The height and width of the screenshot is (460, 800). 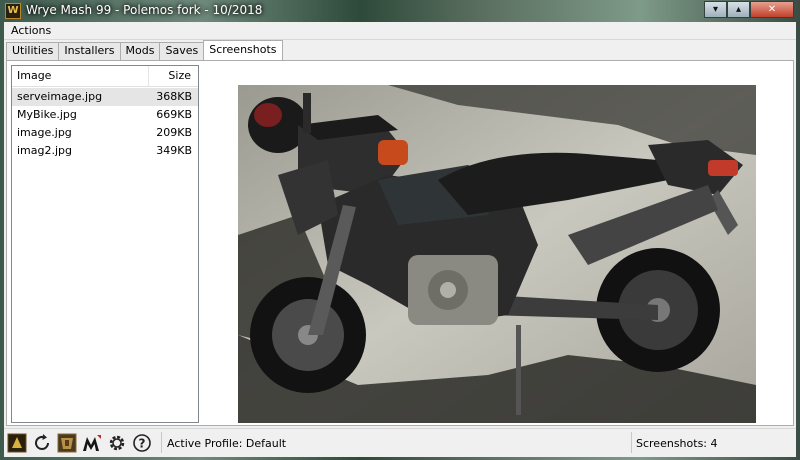 I want to click on close-button: ✕, so click(x=772, y=9).